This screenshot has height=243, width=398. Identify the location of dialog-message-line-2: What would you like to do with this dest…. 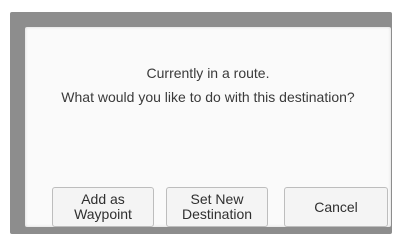
(208, 97).